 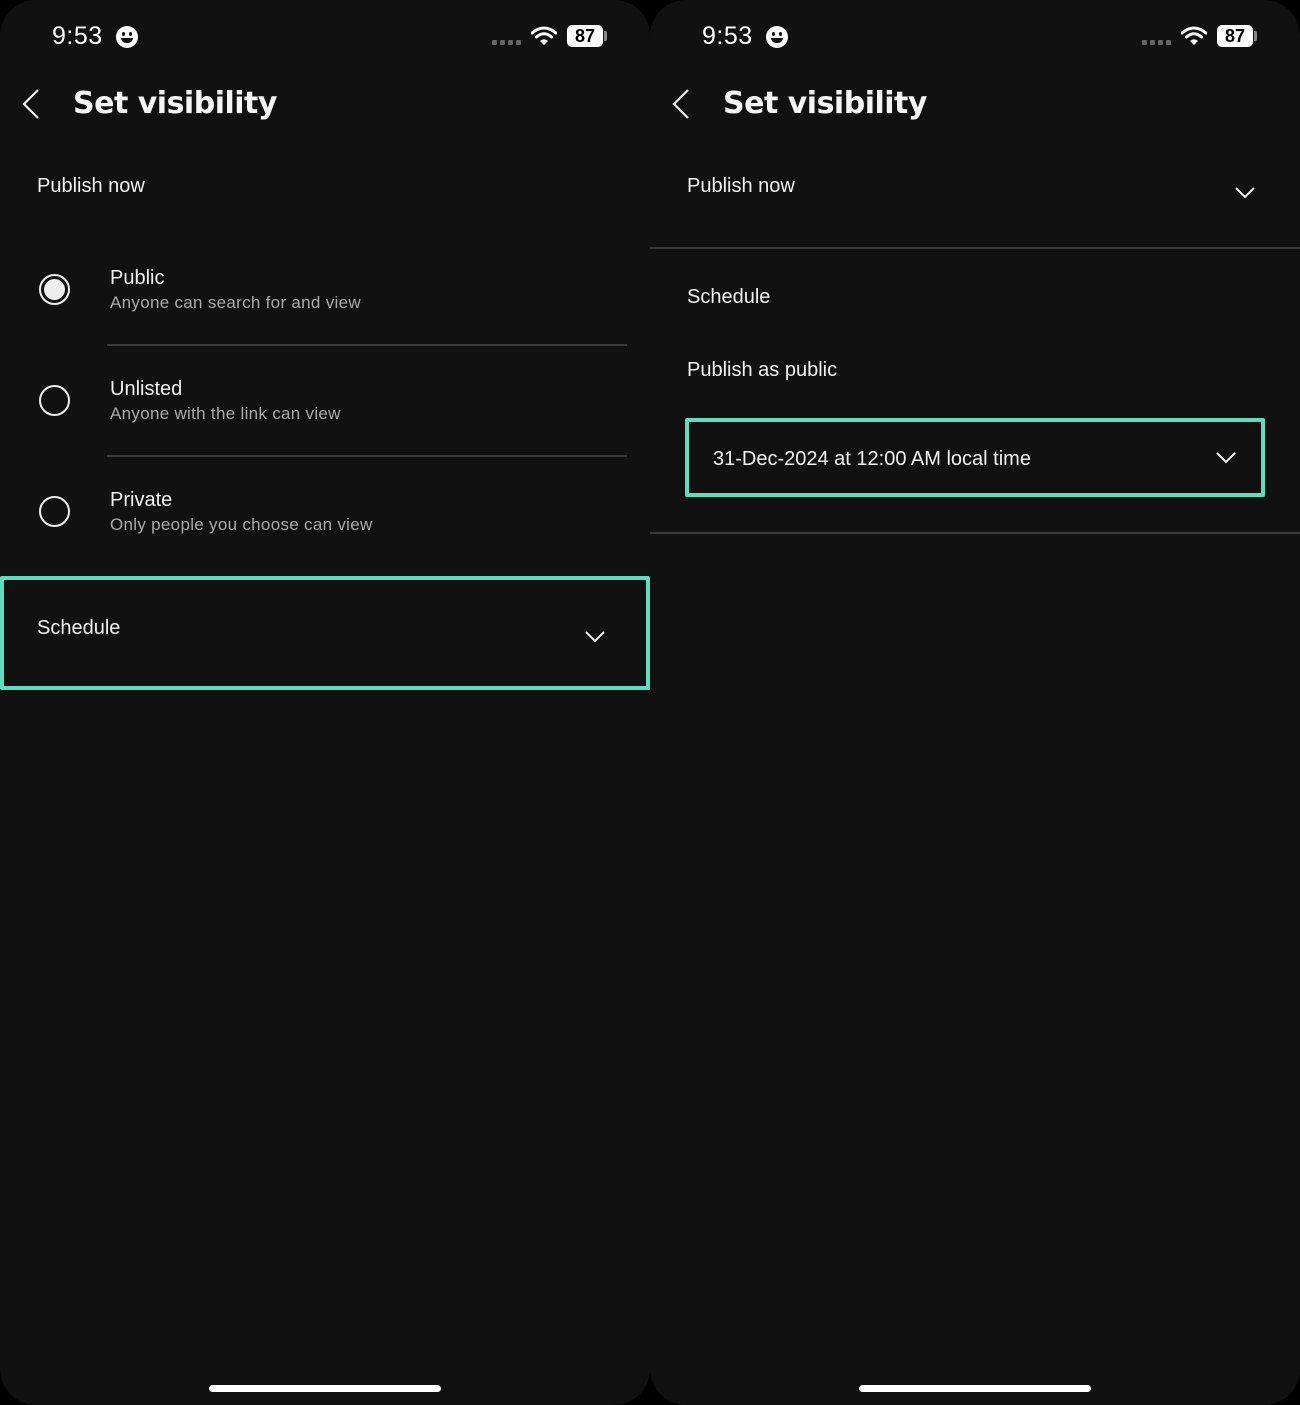 I want to click on radio-unlisted, so click(x=54, y=400).